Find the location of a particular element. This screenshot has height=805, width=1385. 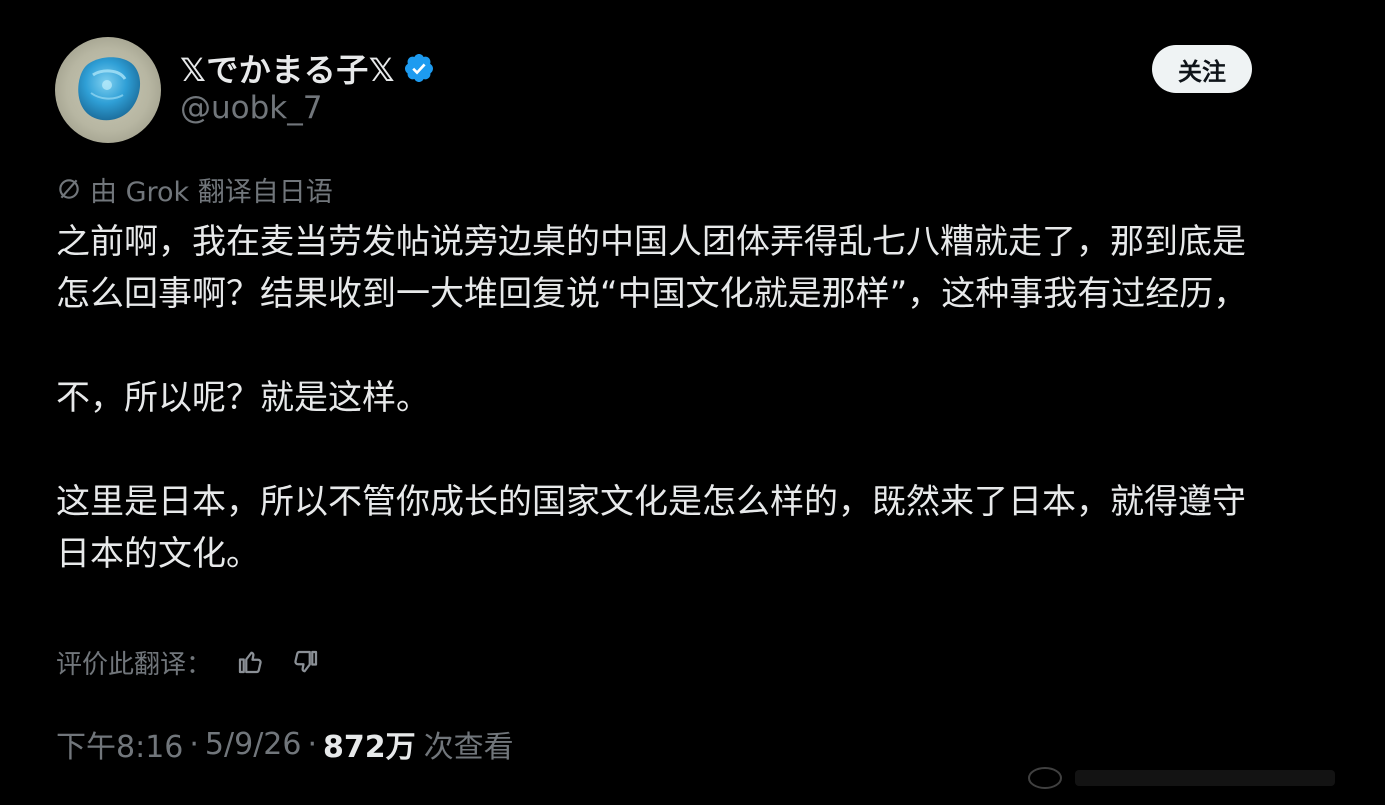

author-display-name: 𝕏でかまる子𝕏 is located at coordinates (287, 68).